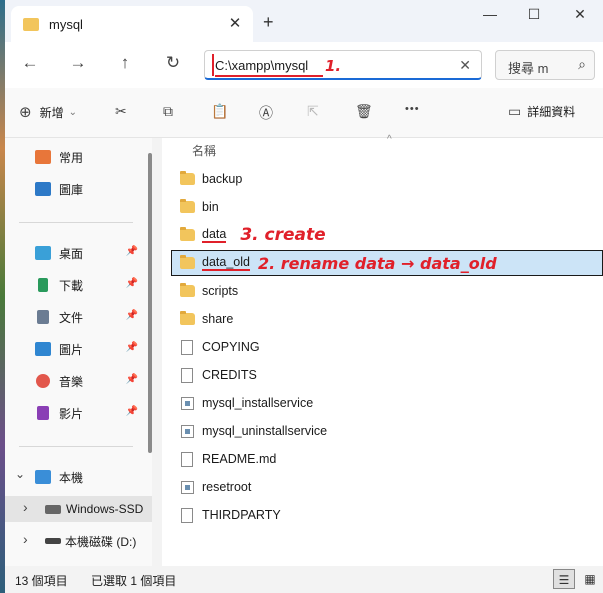 The width and height of the screenshot is (603, 593). I want to click on command-toolbar: ⊕ 新增 ⌄ ✂ ⧉ 📋 Ⓐ ⇱ 🗑 ••• ▭ 詳細資料, so click(304, 113).